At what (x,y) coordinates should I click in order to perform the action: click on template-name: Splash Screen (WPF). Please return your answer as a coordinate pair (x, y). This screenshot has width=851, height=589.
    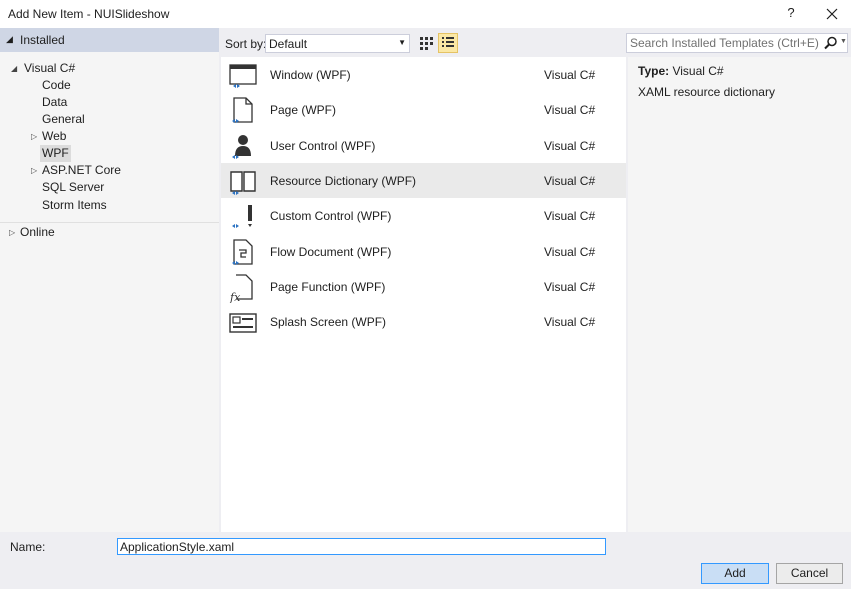
    Looking at the image, I should click on (328, 322).